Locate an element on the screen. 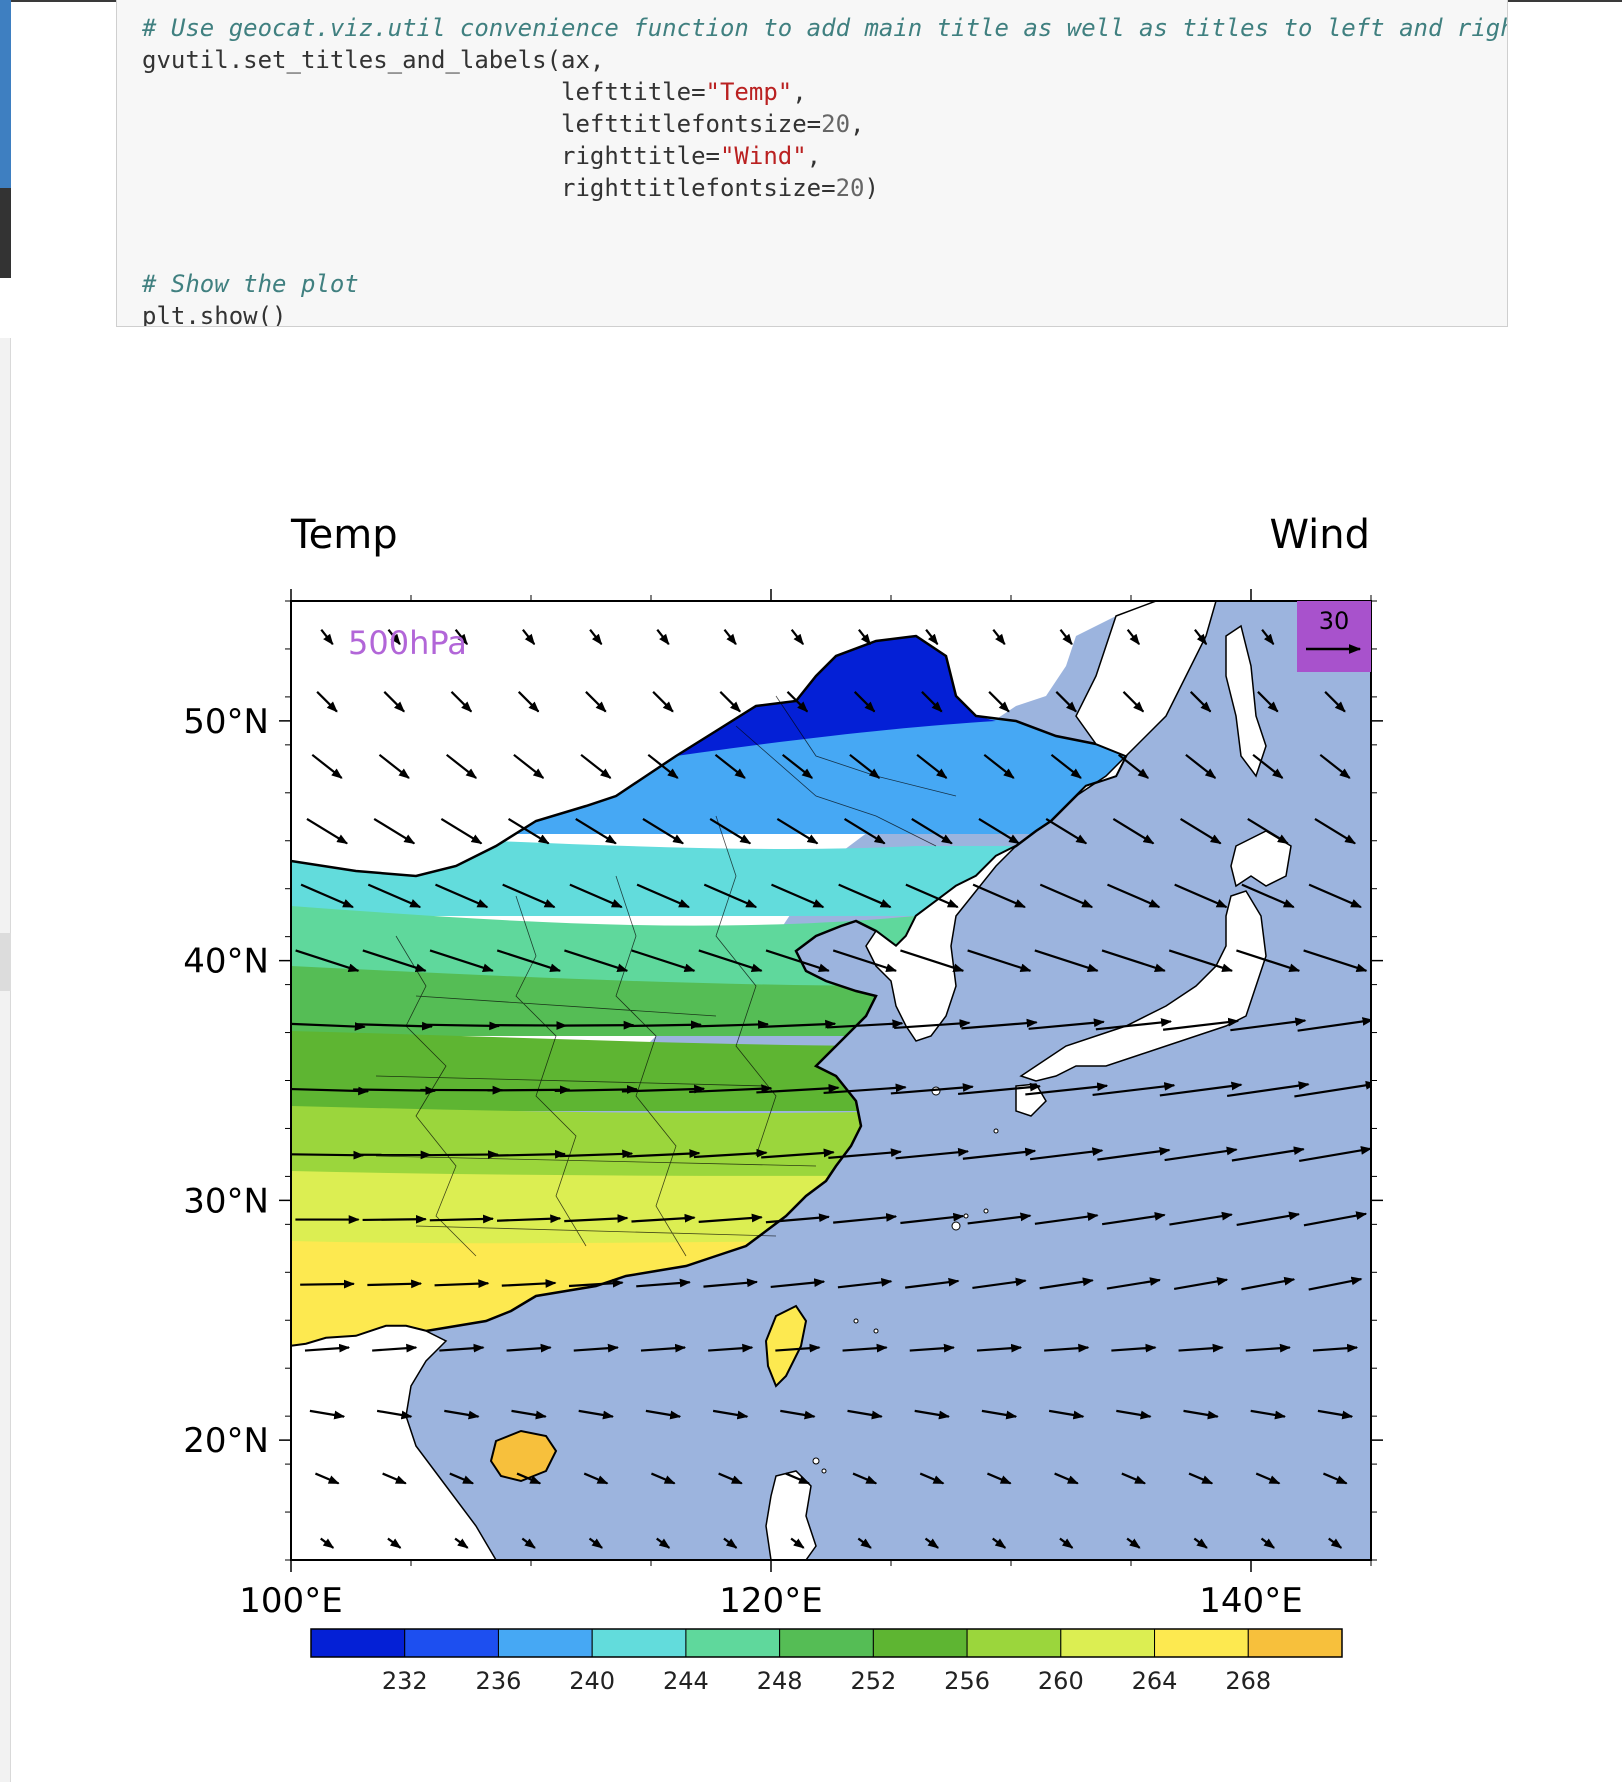 Image resolution: width=1622 pixels, height=1786 pixels. colorbar-tick-label: 240 is located at coordinates (592, 1681).